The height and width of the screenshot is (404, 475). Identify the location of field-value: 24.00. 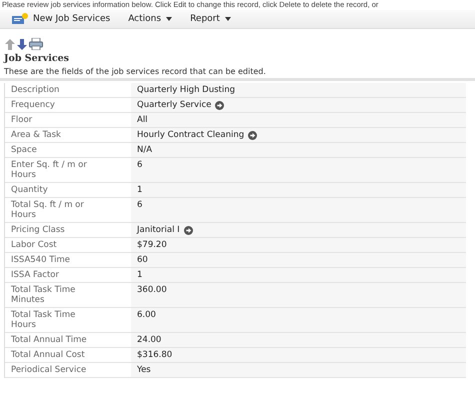
(149, 340).